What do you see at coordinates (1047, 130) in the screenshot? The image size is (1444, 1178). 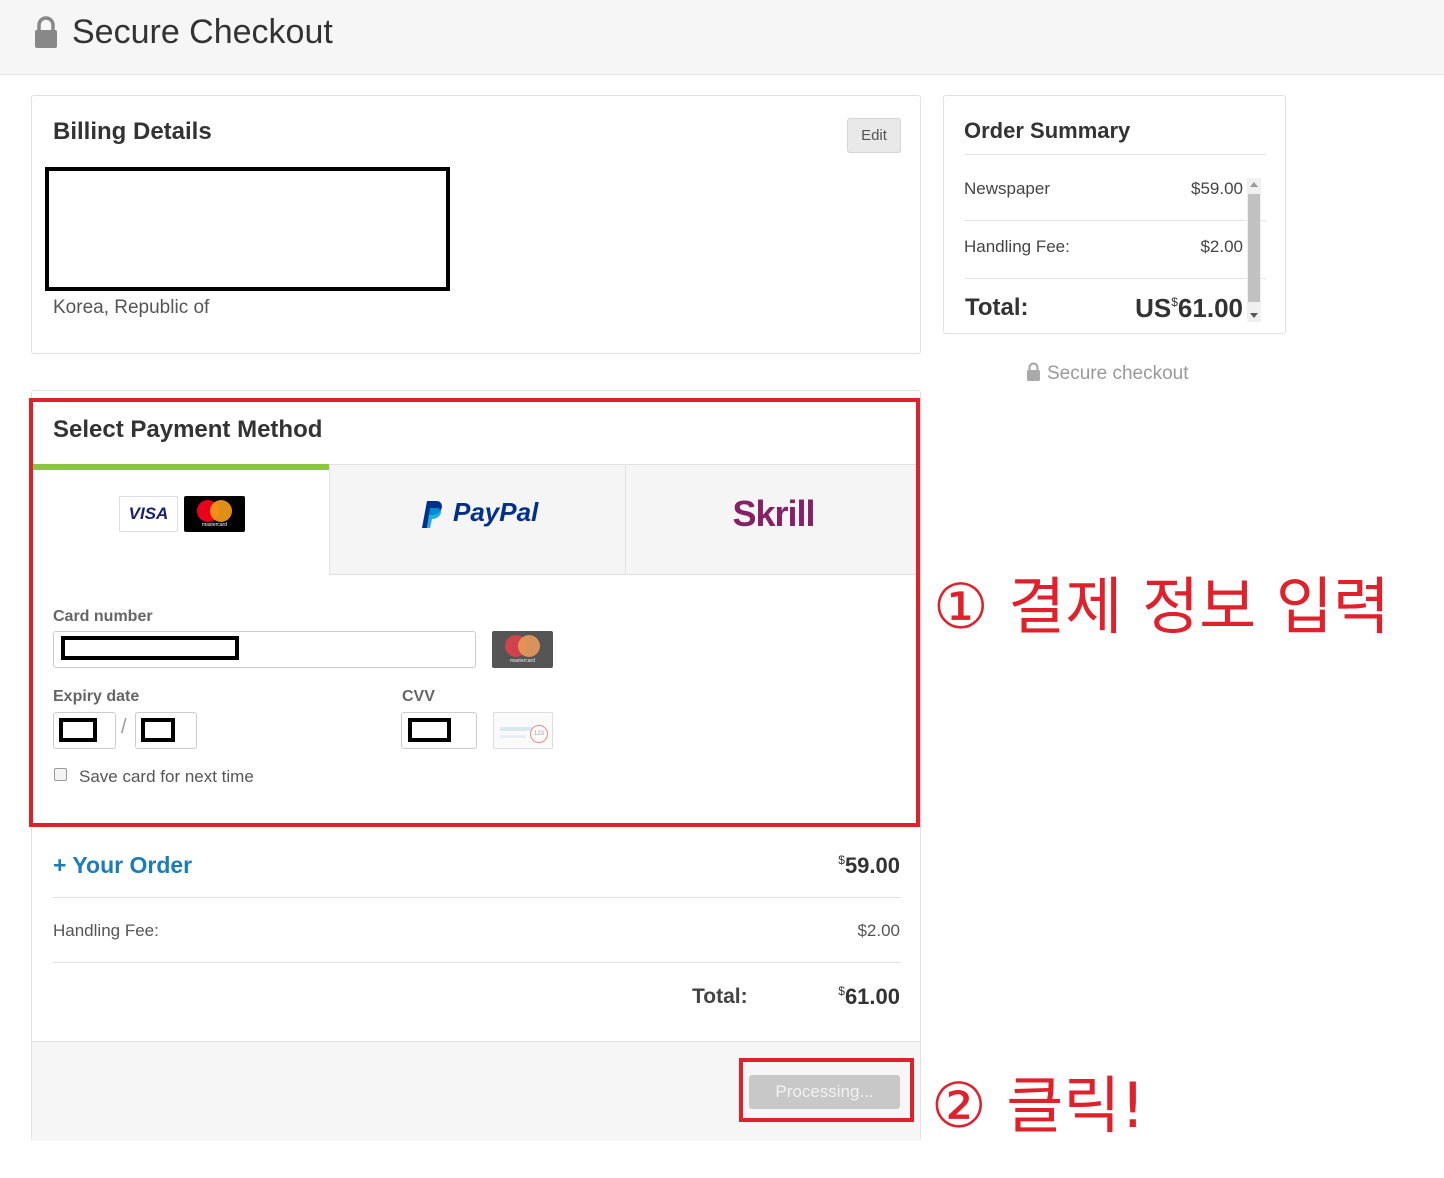 I see `order-summary-title: Order Summary` at bounding box center [1047, 130].